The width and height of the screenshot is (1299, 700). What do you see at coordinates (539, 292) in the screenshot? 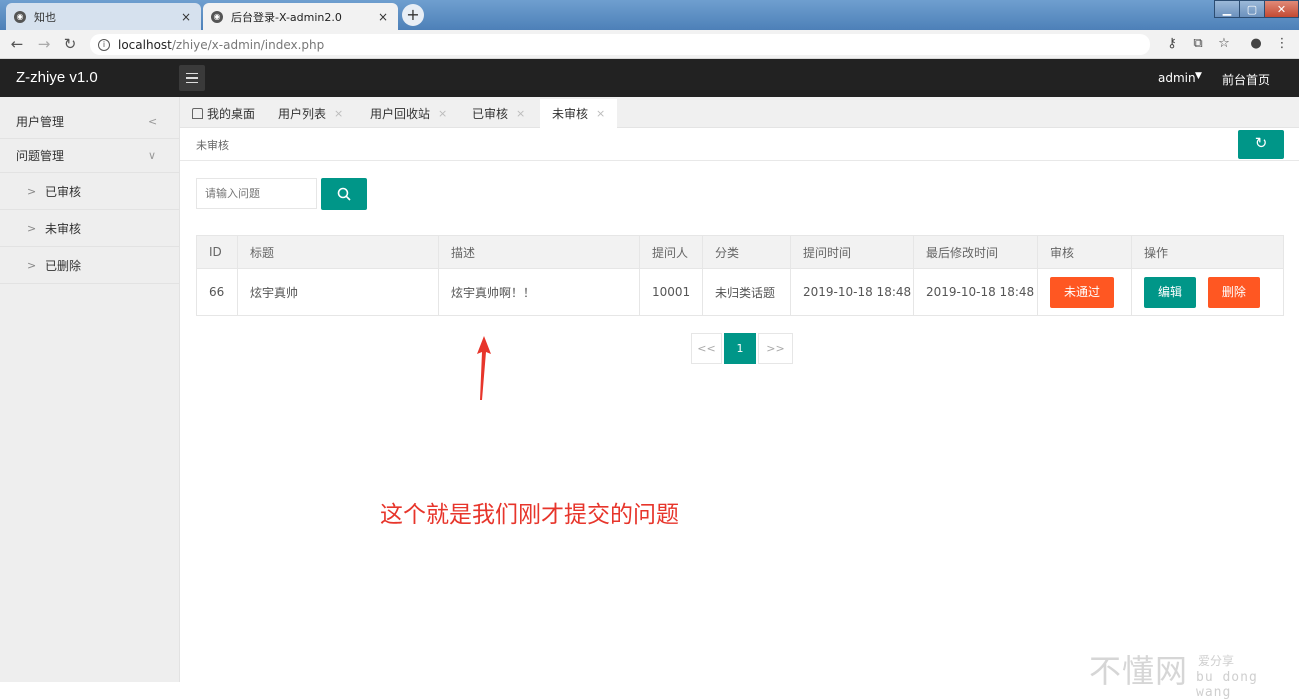
I see `cell-description: 炫宇真帅啊！！` at bounding box center [539, 292].